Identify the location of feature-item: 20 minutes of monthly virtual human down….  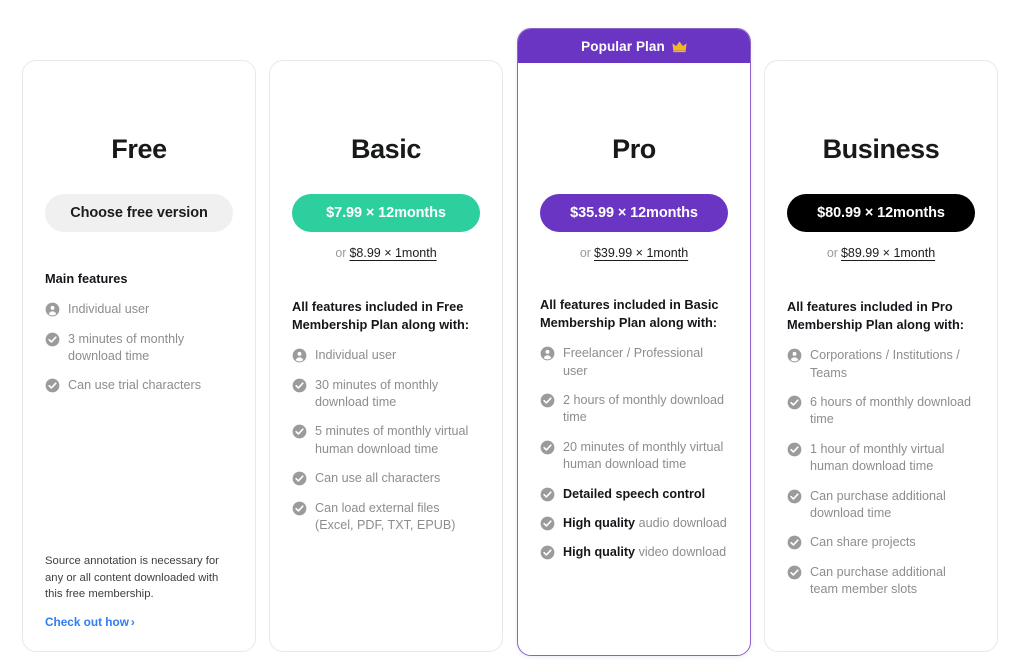
(634, 456).